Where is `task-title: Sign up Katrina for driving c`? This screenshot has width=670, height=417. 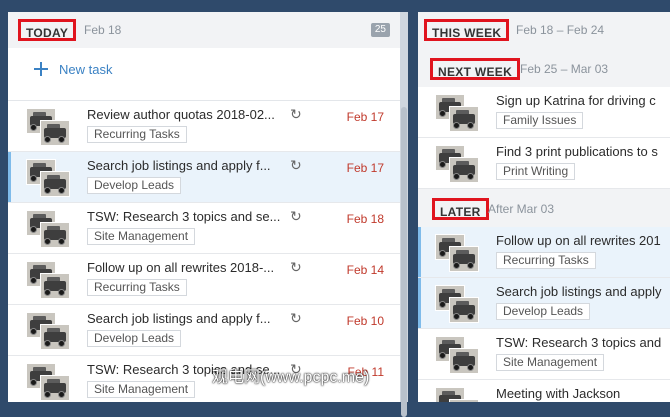 task-title: Sign up Katrina for driving c is located at coordinates (576, 100).